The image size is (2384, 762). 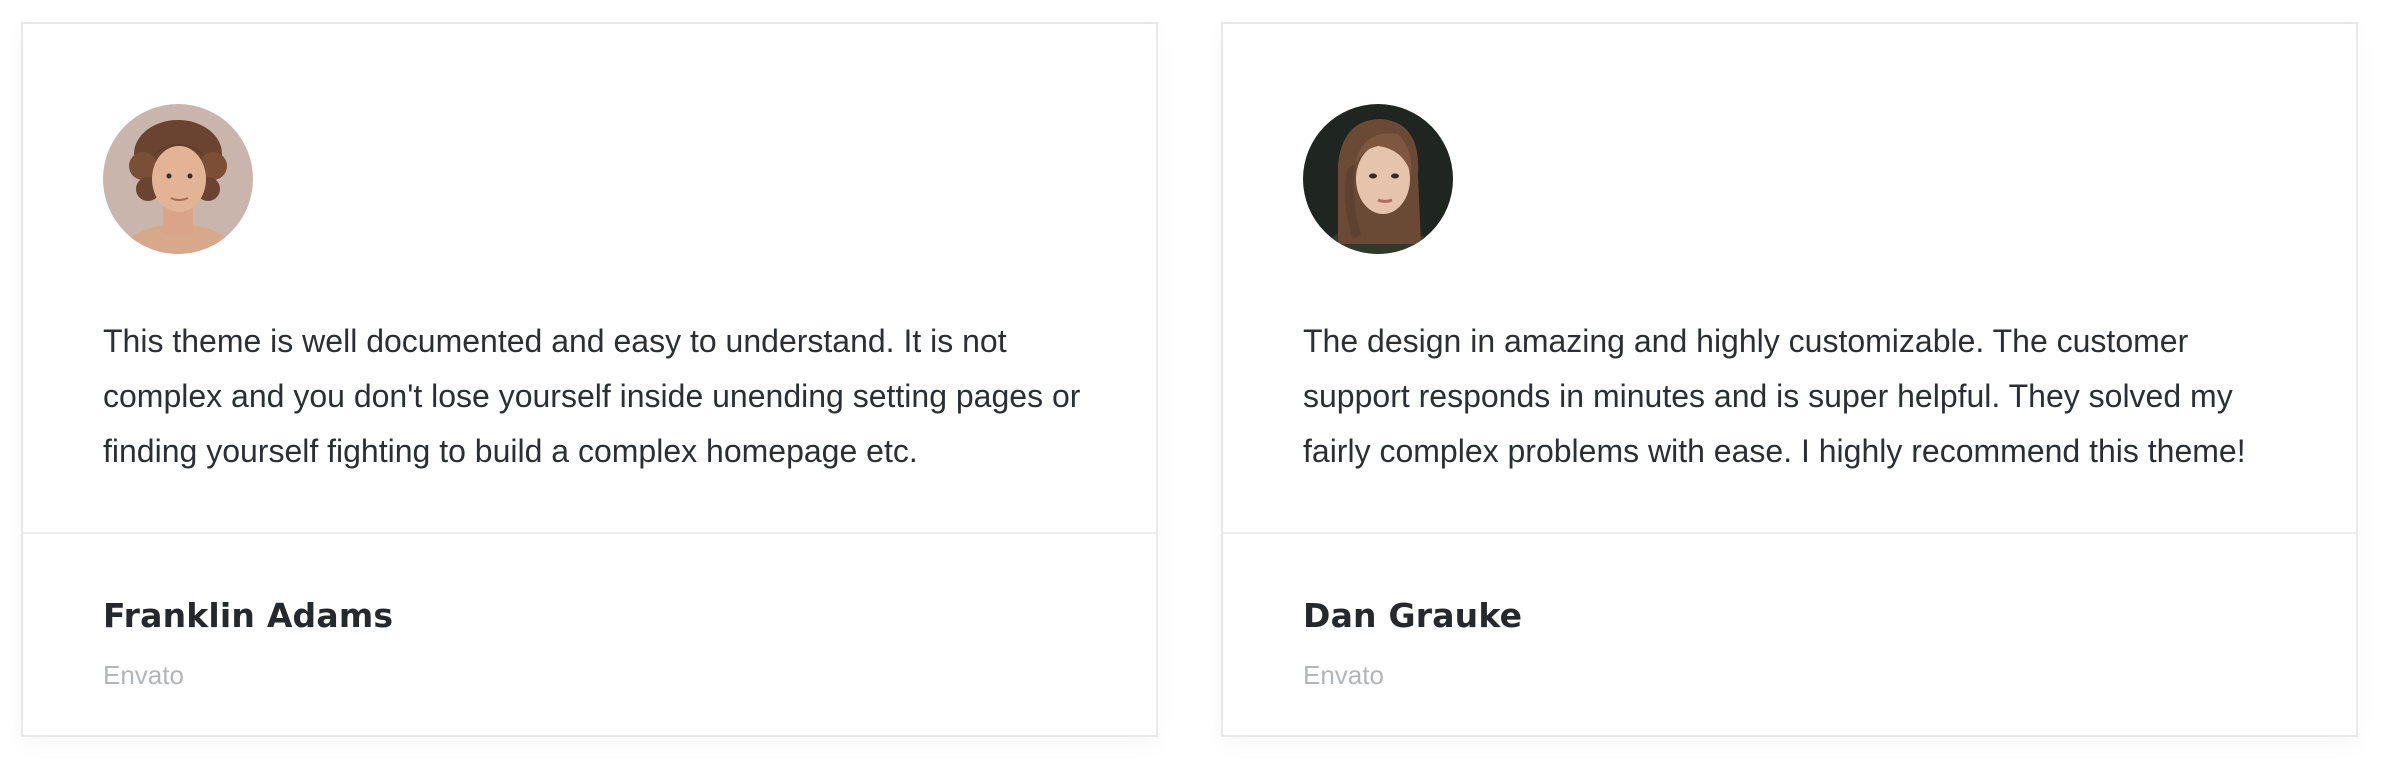 I want to click on person-long-hair-avatar-icon, so click(x=1378, y=179).